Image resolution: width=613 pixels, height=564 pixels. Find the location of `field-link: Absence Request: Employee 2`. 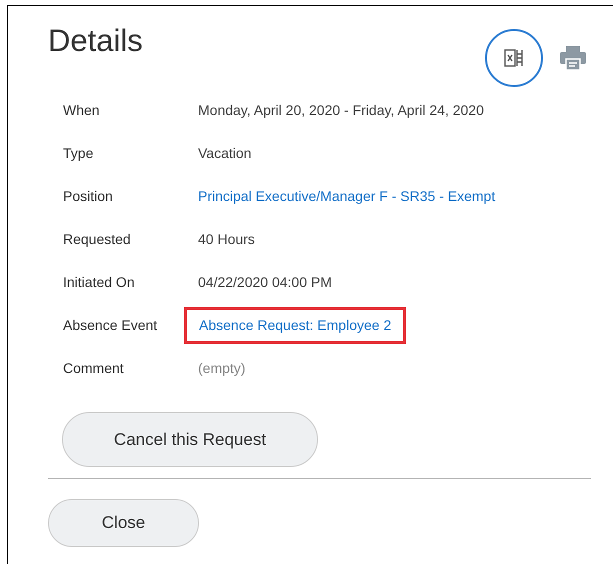

field-link: Absence Request: Employee 2 is located at coordinates (295, 325).